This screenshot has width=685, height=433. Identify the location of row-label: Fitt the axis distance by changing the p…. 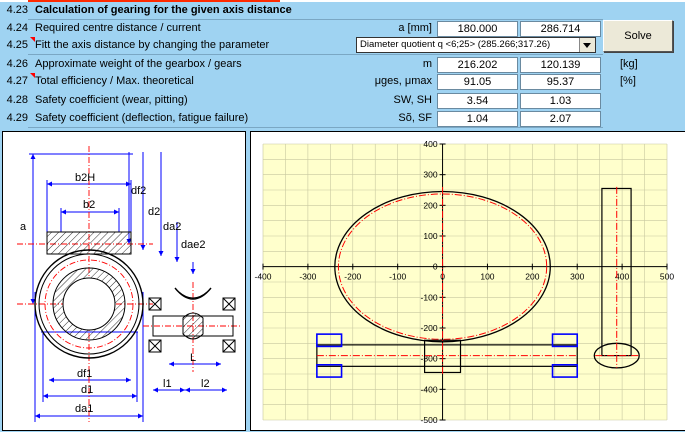
(152, 45).